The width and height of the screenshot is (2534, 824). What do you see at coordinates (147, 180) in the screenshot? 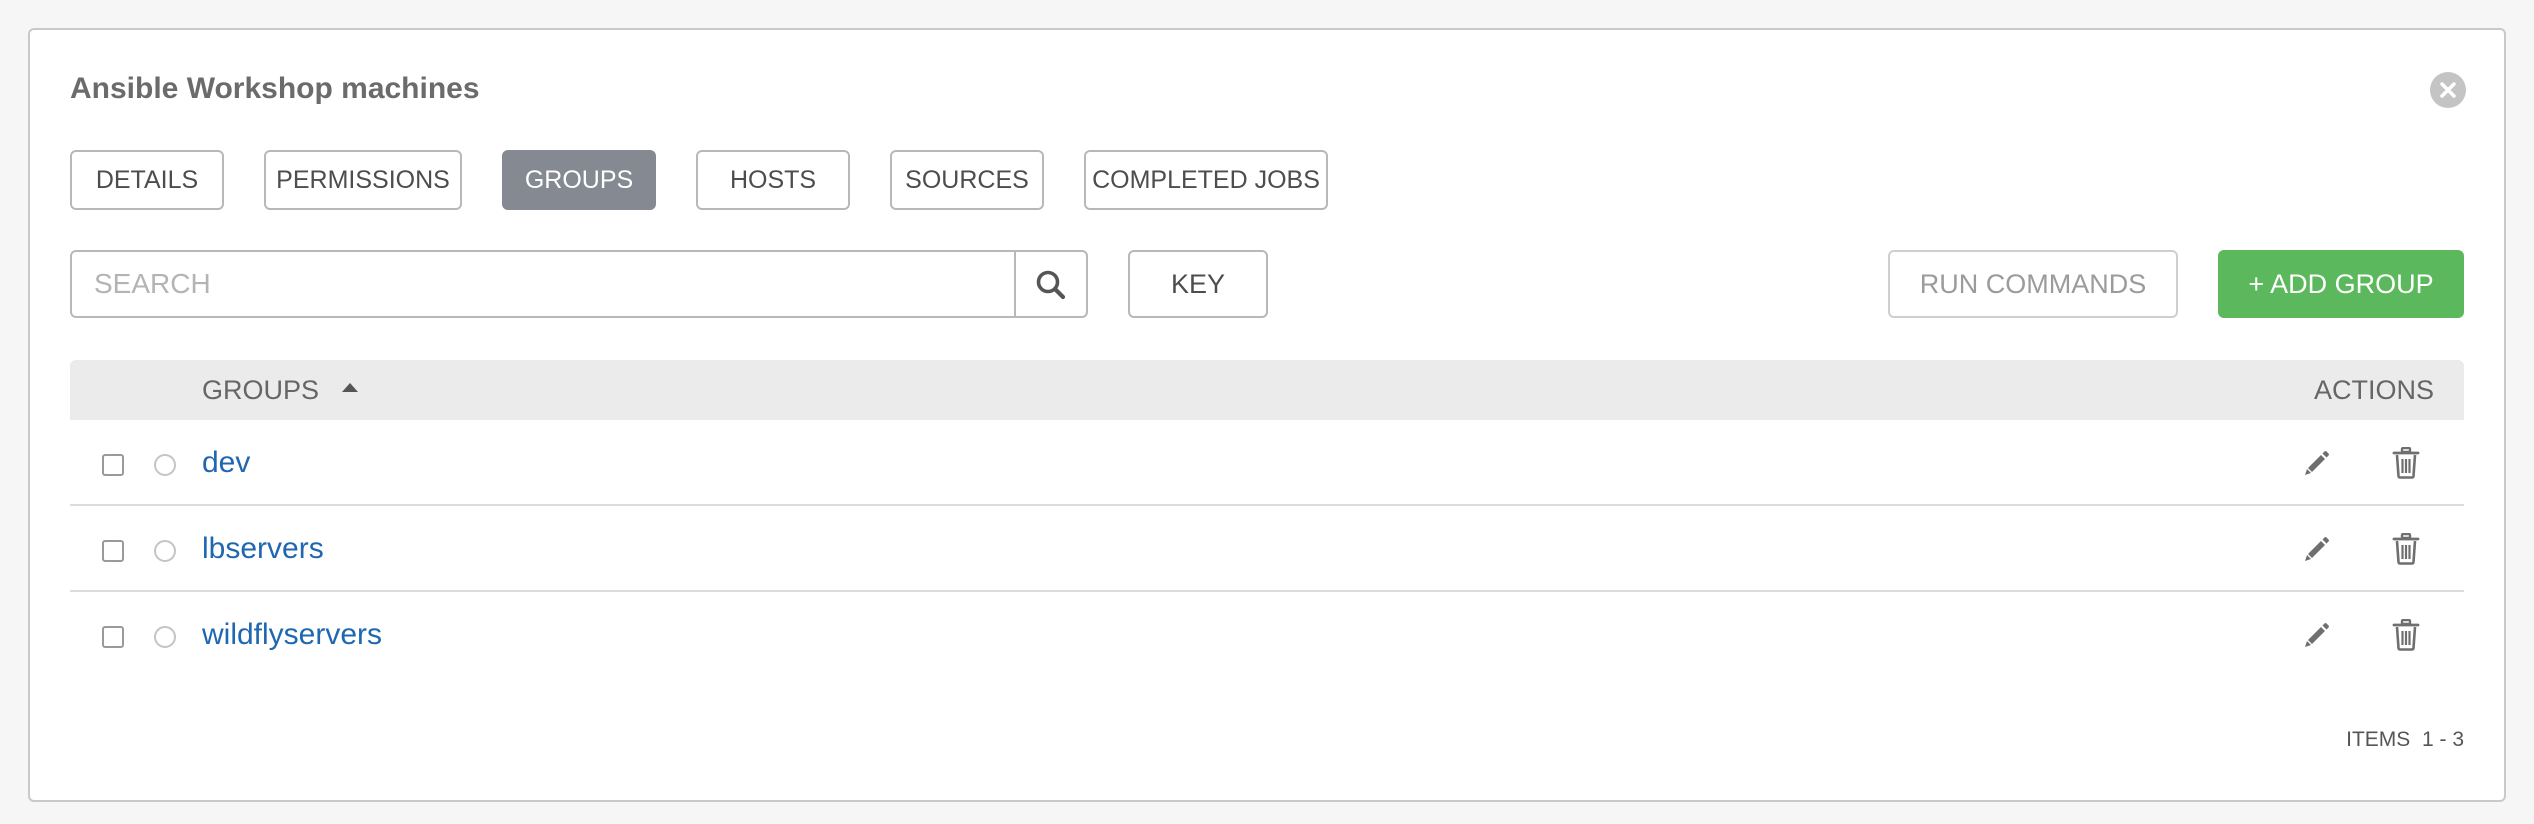
I see `tab-details: DETAILS` at bounding box center [147, 180].